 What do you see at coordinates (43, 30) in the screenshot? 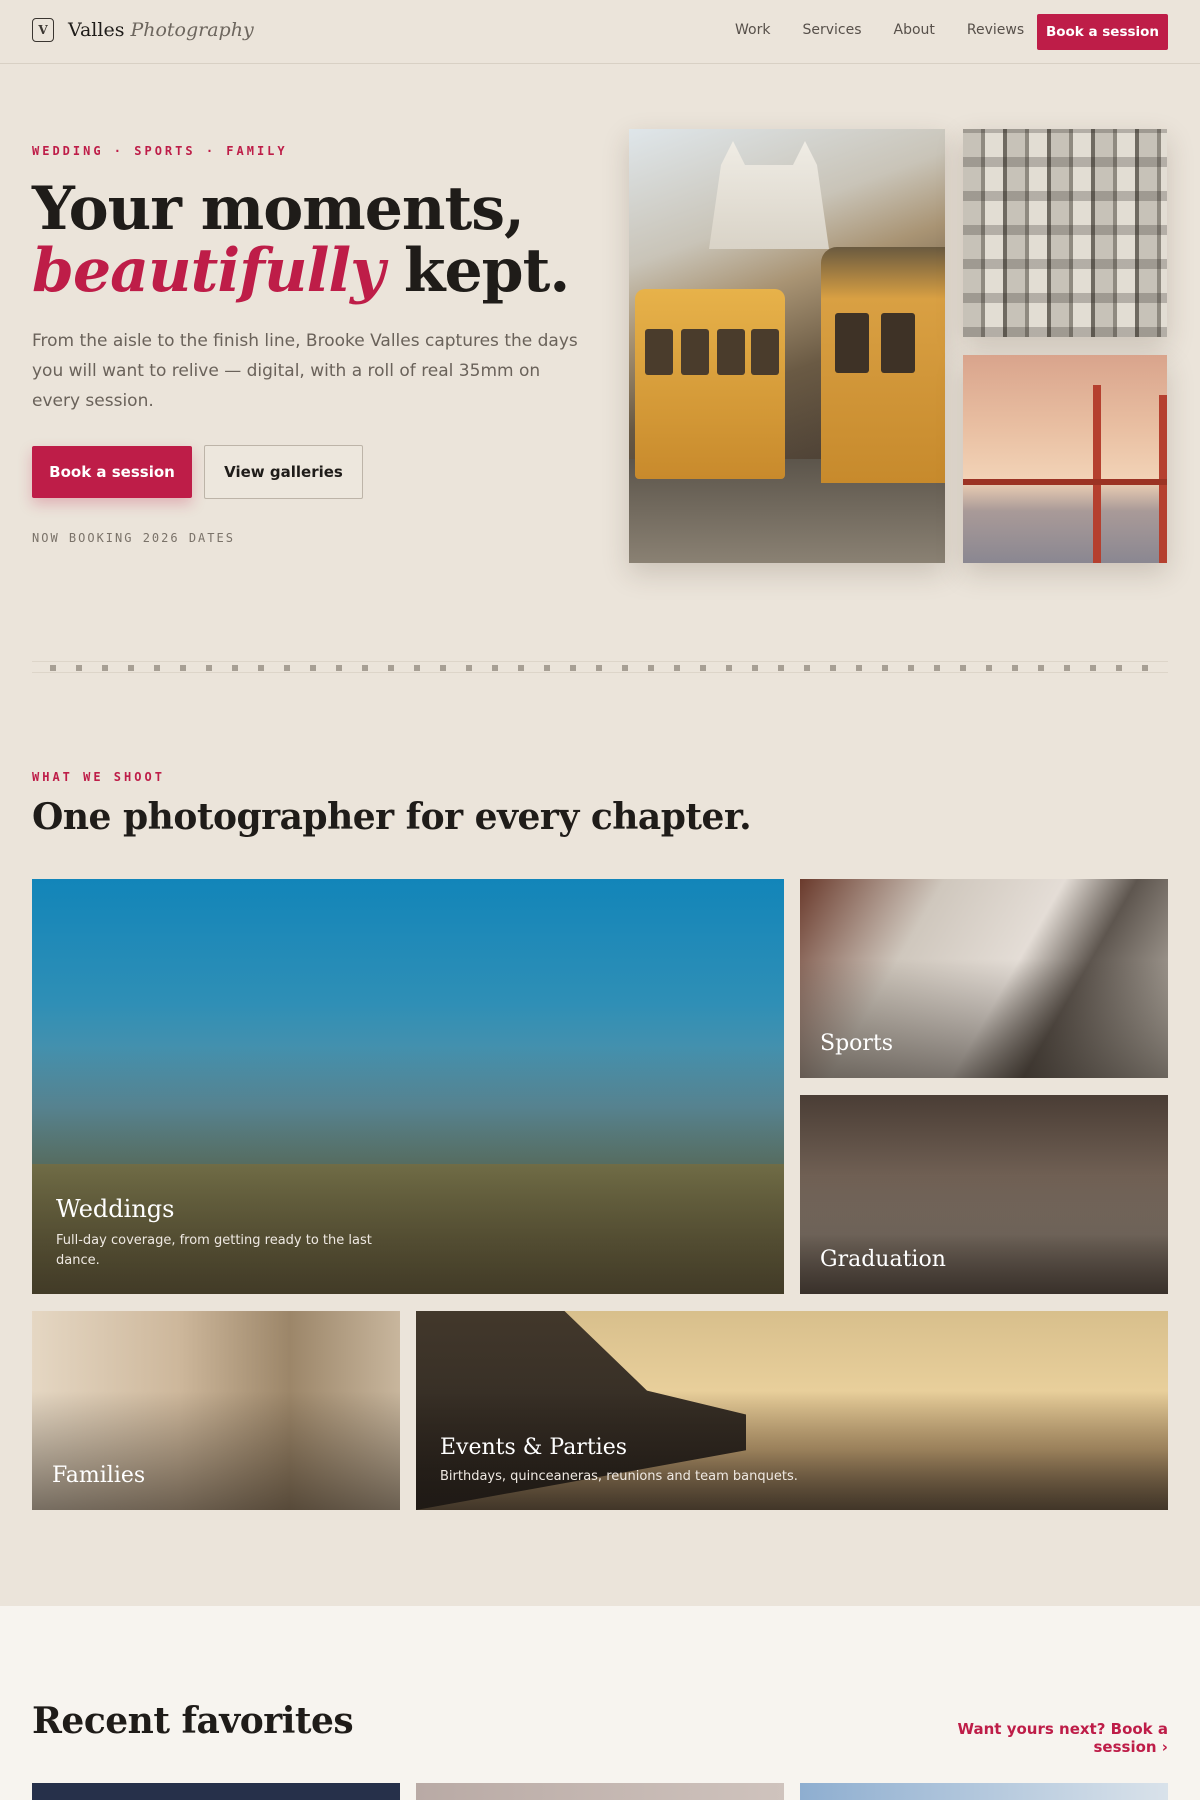
I see `logo-icon: V` at bounding box center [43, 30].